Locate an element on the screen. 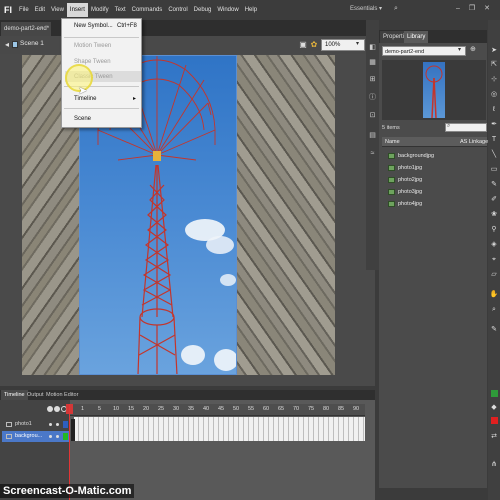 This screenshot has width=500, height=500. pencil-tool-icon: ✎ is located at coordinates (494, 185).